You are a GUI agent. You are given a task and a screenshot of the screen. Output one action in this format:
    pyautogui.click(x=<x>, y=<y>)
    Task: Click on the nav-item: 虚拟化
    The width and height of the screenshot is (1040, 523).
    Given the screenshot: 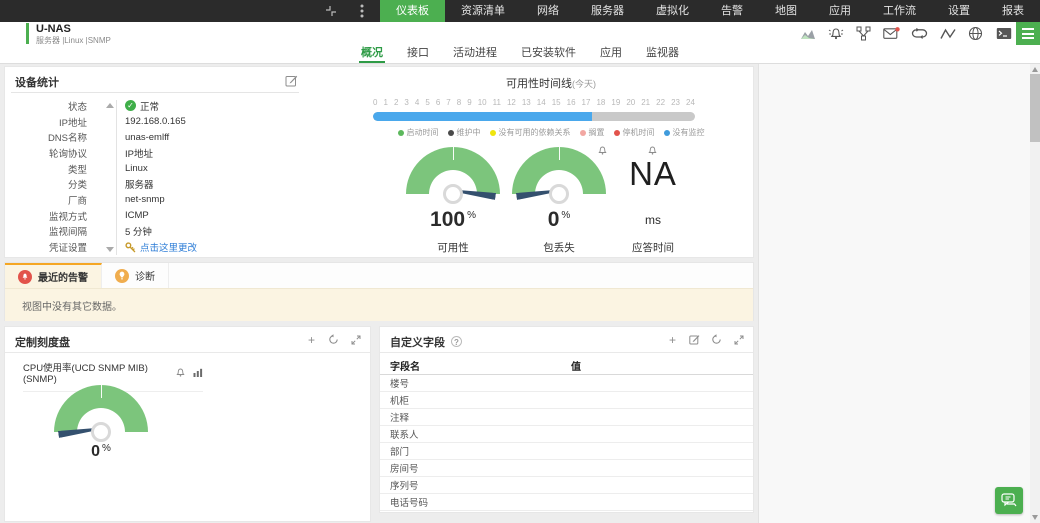 What is the action you would take?
    pyautogui.click(x=672, y=11)
    